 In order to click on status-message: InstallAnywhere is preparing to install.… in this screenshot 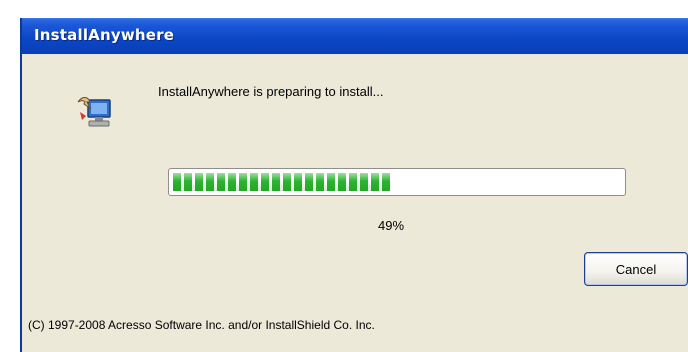, I will do `click(271, 91)`.